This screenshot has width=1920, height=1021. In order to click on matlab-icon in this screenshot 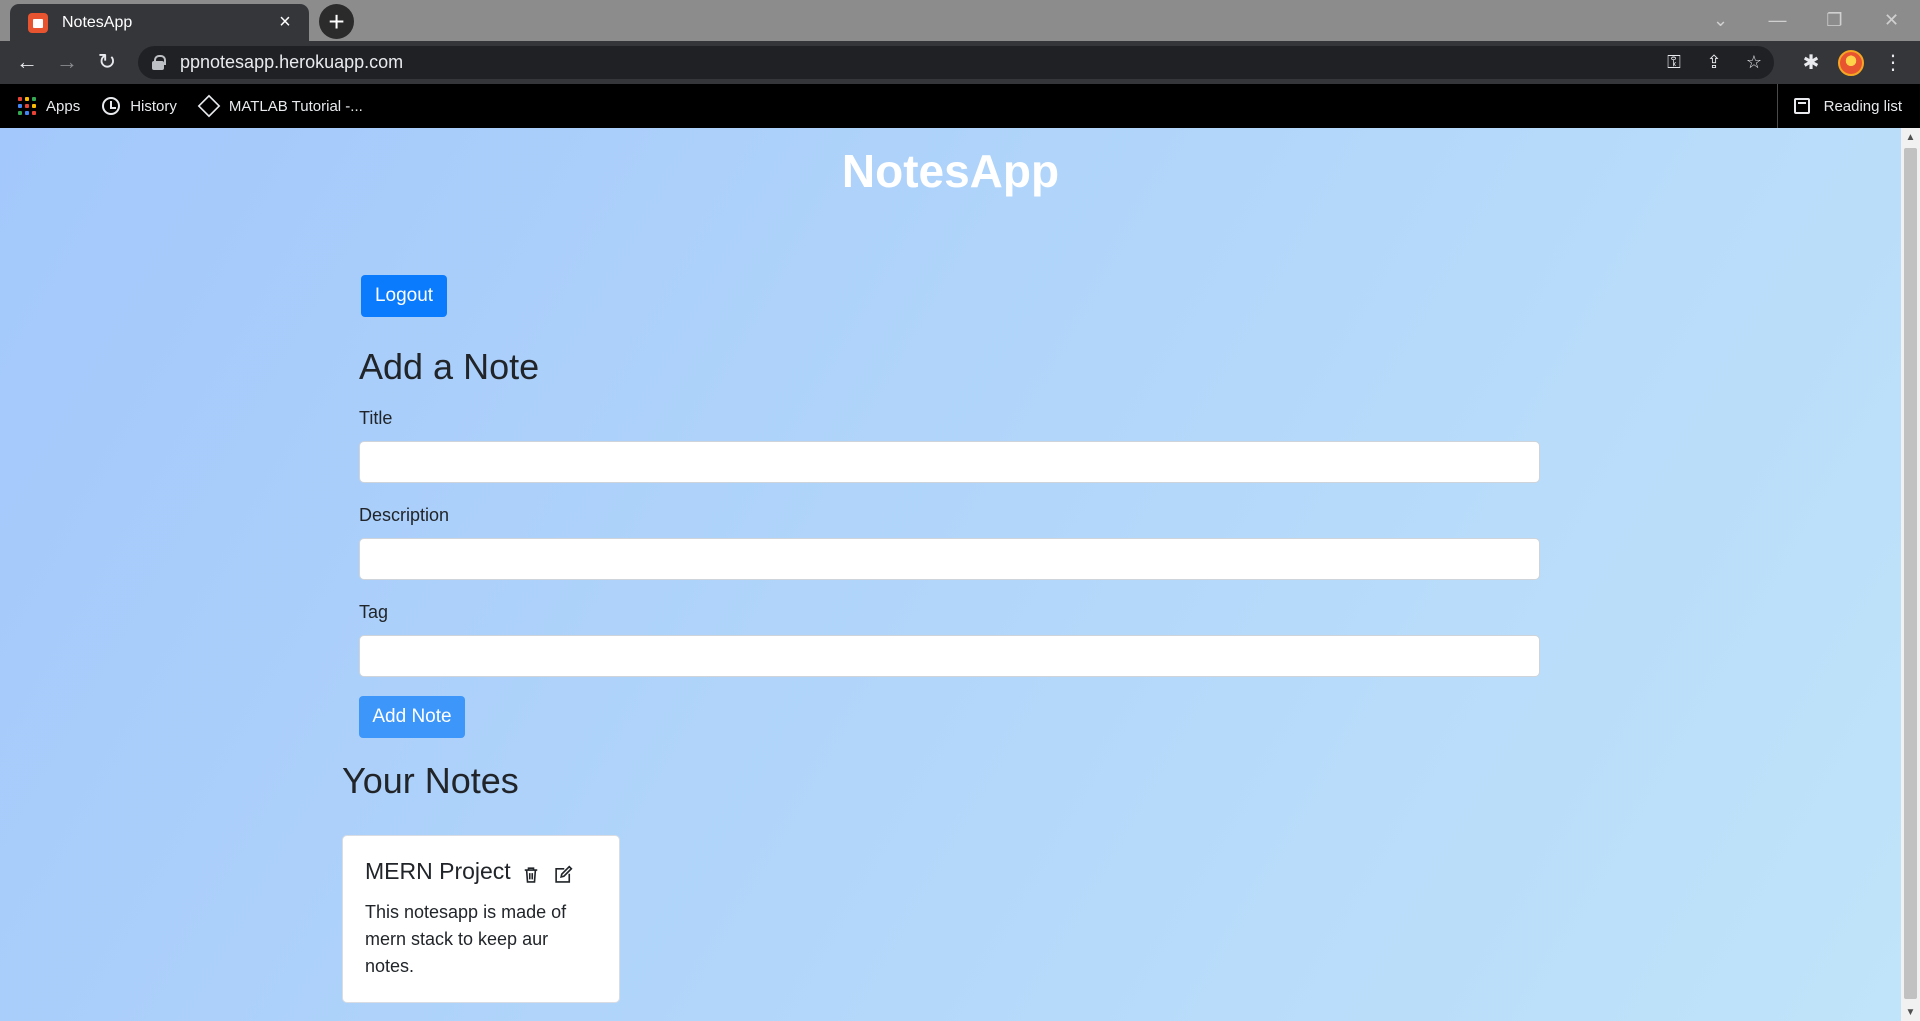, I will do `click(209, 106)`.